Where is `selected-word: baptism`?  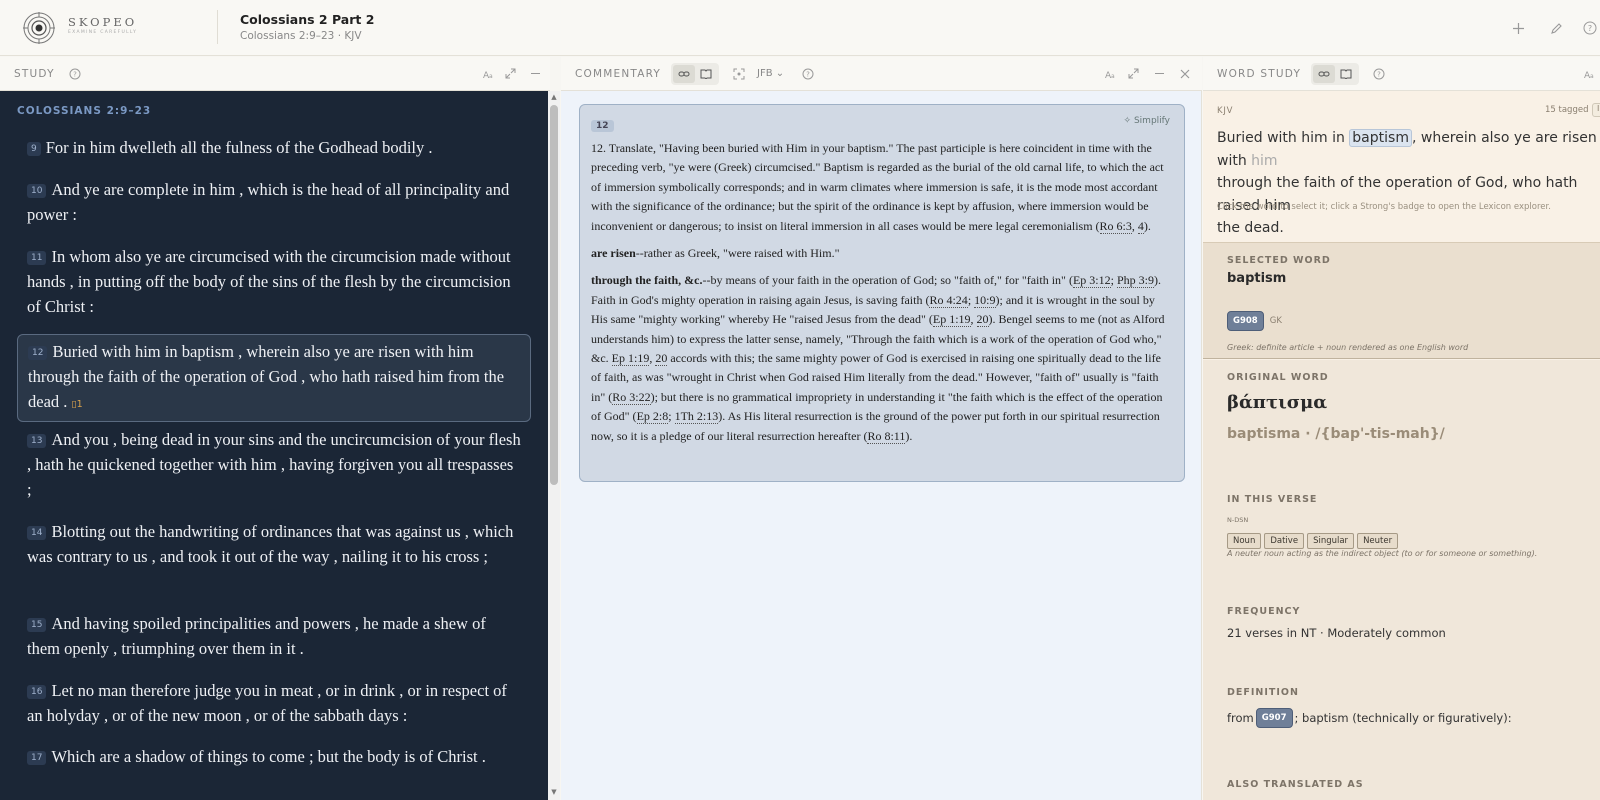
selected-word: baptism is located at coordinates (1257, 278).